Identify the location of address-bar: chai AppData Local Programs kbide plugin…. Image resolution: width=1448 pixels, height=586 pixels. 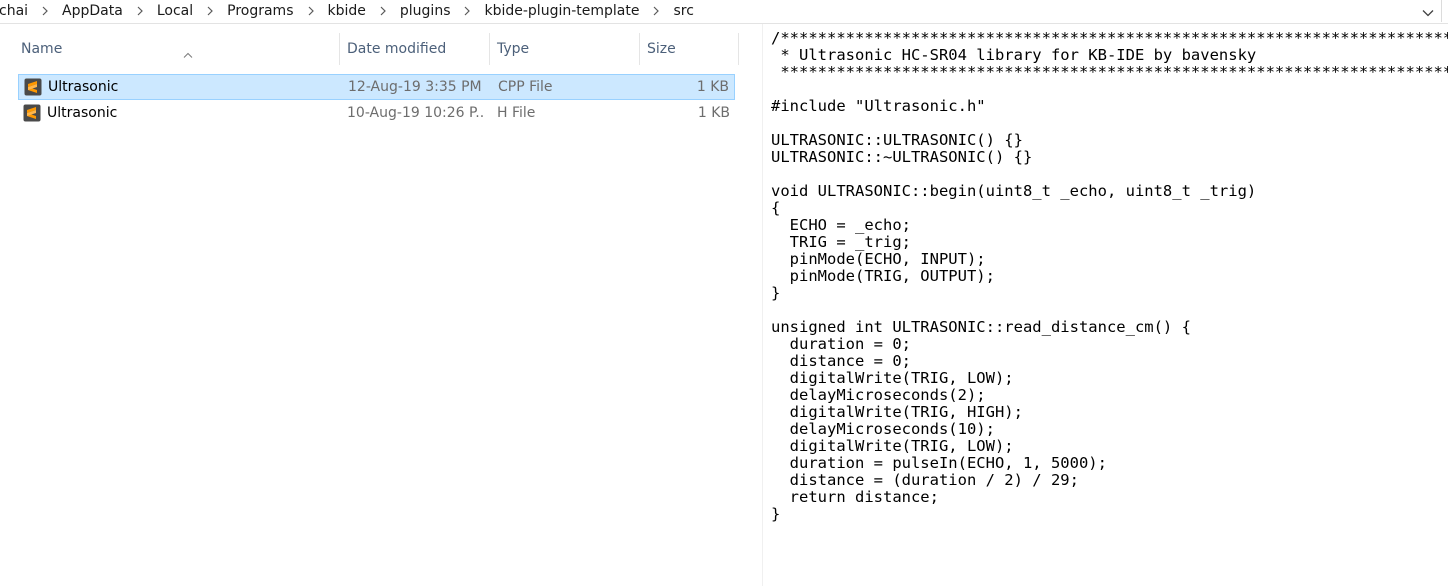
(724, 12).